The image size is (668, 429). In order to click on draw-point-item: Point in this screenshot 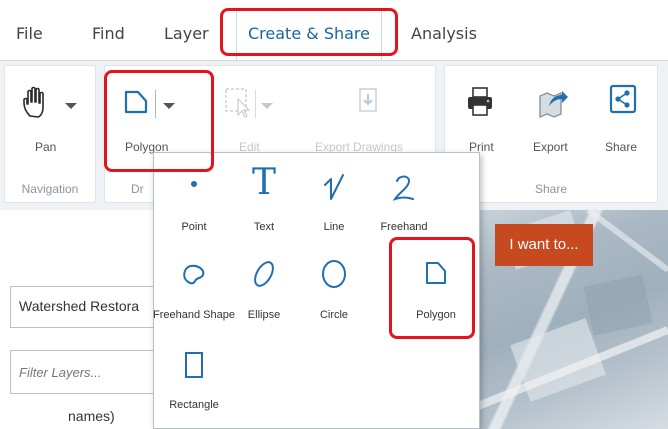, I will do `click(194, 206)`.